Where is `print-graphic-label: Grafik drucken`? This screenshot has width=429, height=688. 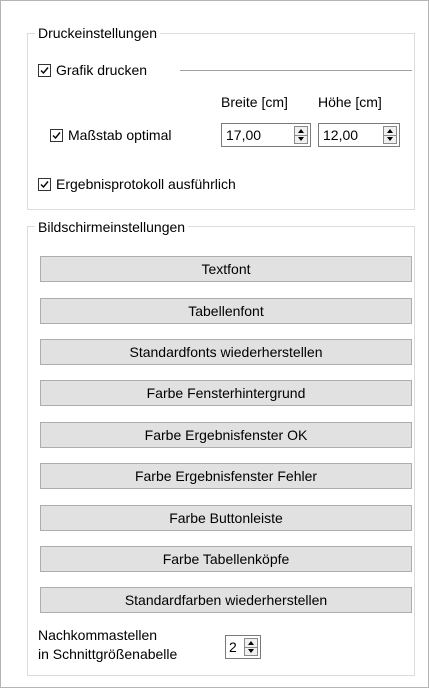
print-graphic-label: Grafik drucken is located at coordinates (102, 70).